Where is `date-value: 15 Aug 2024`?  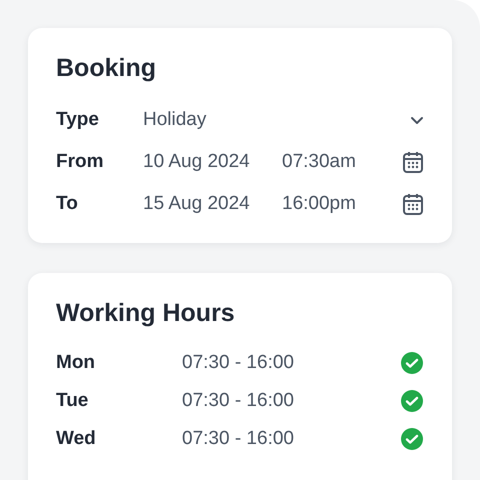 date-value: 15 Aug 2024 is located at coordinates (212, 204).